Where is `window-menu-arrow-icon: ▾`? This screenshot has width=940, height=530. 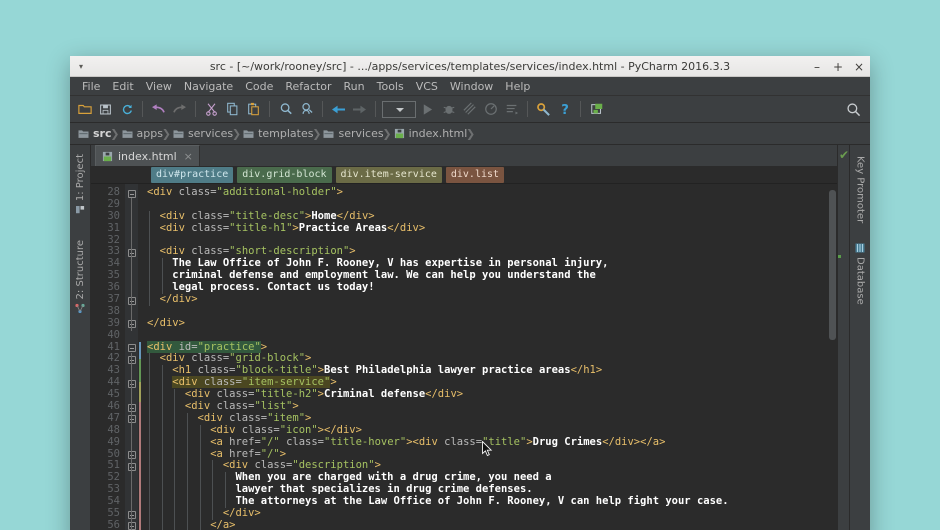
window-menu-arrow-icon: ▾ is located at coordinates (81, 66).